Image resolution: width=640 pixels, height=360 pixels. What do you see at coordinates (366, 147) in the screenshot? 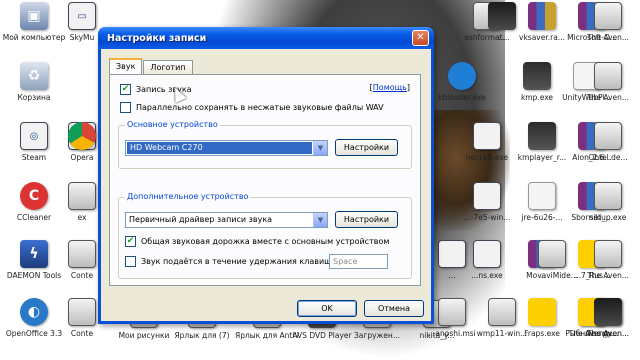
I see `primary-settings-button: Настройки` at bounding box center [366, 147].